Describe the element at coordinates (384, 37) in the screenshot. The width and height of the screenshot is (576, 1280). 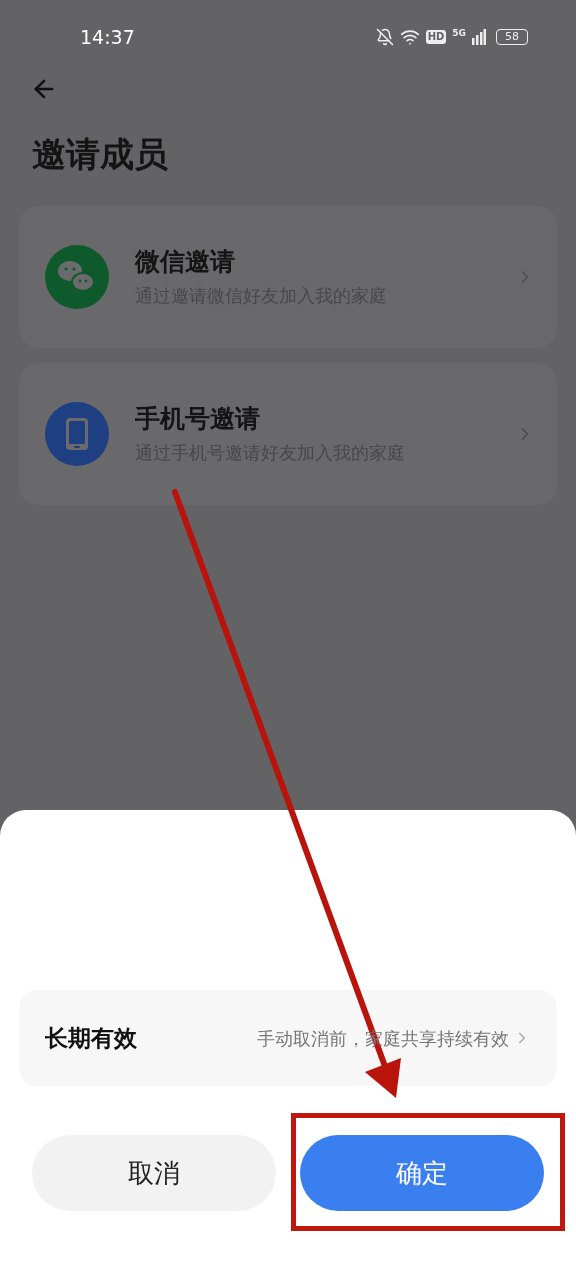
I see `bell-off-icon` at that location.